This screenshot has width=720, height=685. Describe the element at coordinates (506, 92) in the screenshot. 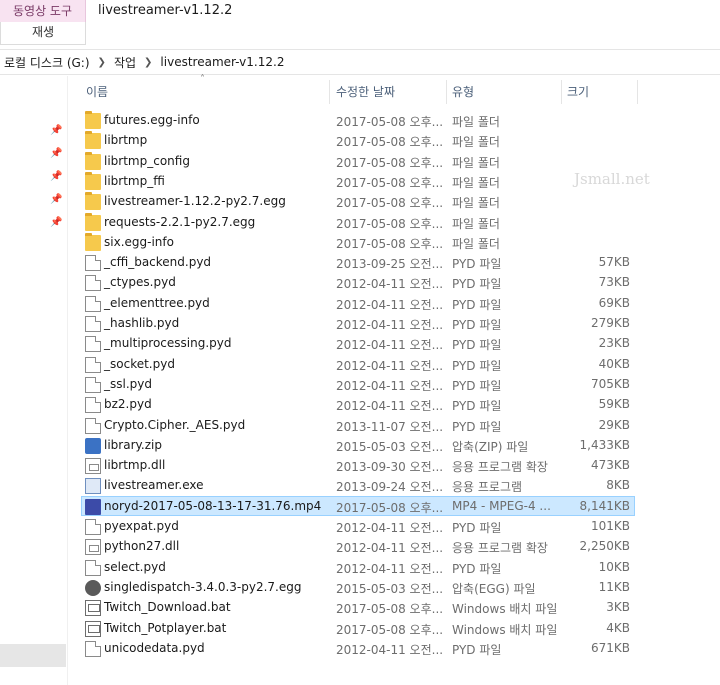

I see `column-type: 유형` at that location.